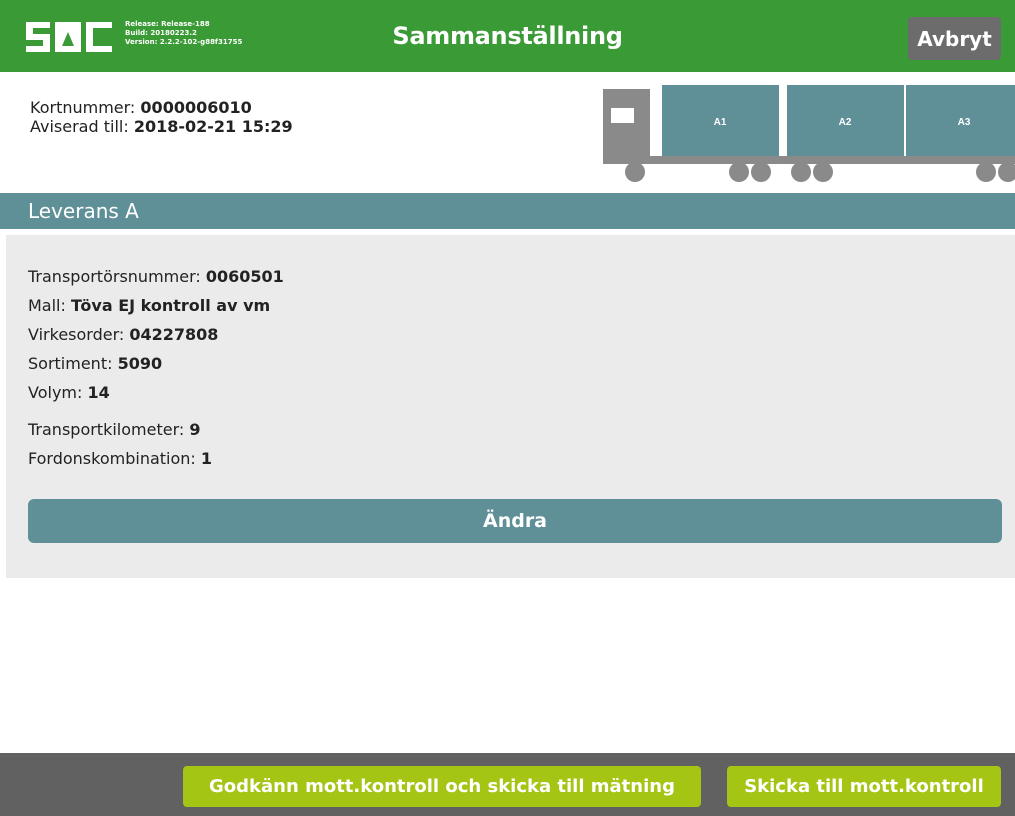 The height and width of the screenshot is (816, 1015). Describe the element at coordinates (98, 392) in the screenshot. I see `field-value: 14` at that location.